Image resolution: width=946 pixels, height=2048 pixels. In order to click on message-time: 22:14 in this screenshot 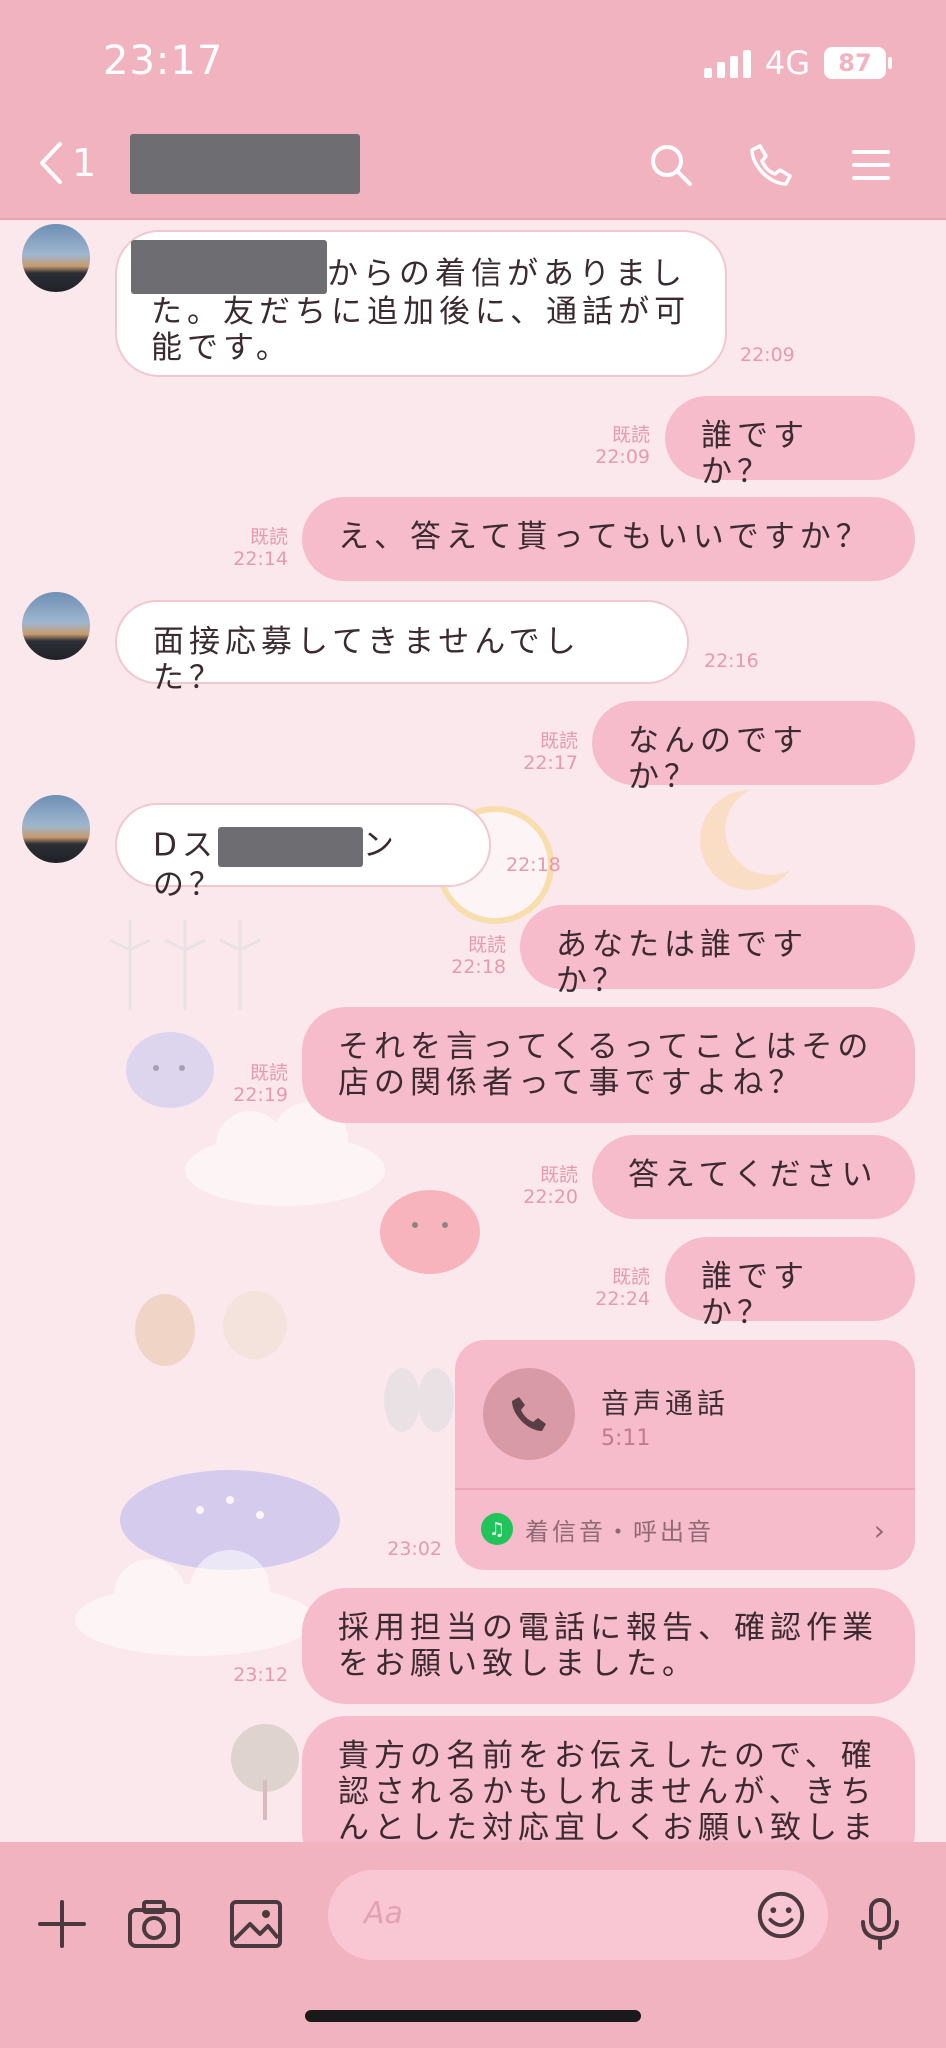, I will do `click(260, 559)`.